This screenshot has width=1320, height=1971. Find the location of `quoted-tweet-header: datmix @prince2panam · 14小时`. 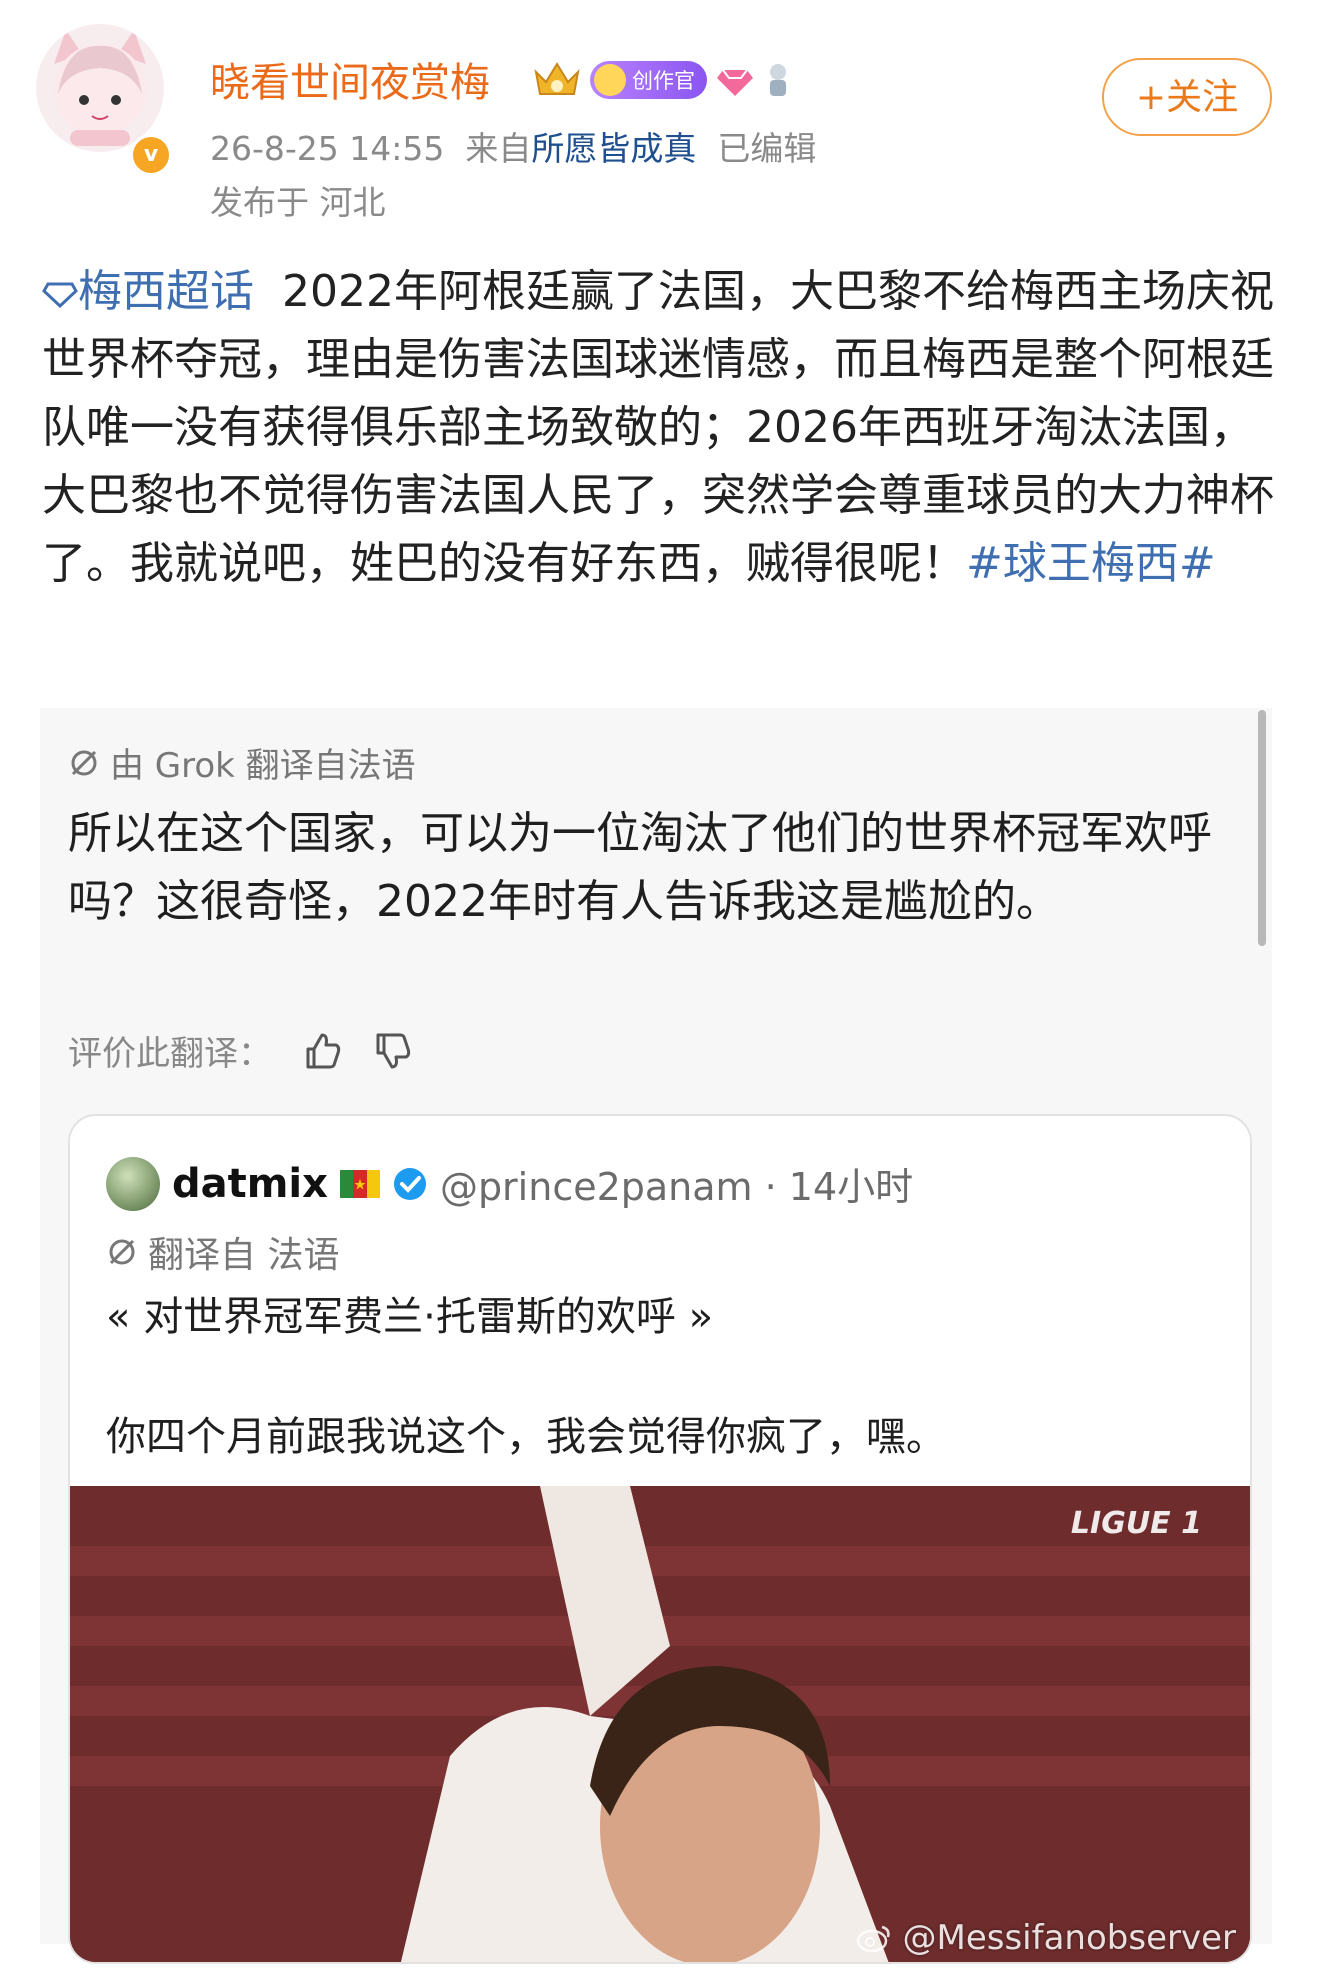

quoted-tweet-header: datmix @prince2panam · 14小时 is located at coordinates (509, 1183).